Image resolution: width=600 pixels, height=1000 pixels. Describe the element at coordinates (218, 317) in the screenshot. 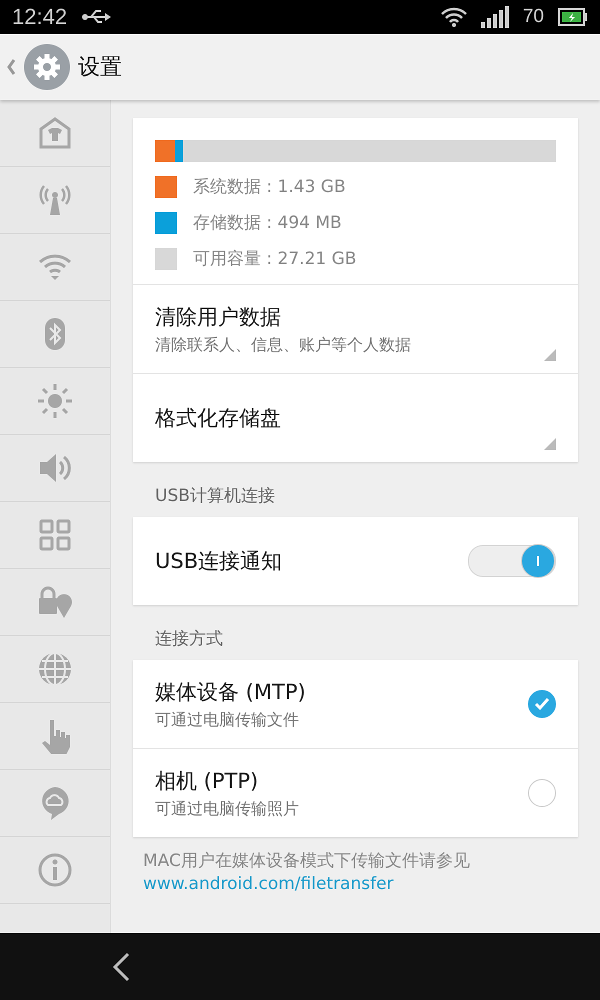

I see `row-title: 清除用户数据` at that location.